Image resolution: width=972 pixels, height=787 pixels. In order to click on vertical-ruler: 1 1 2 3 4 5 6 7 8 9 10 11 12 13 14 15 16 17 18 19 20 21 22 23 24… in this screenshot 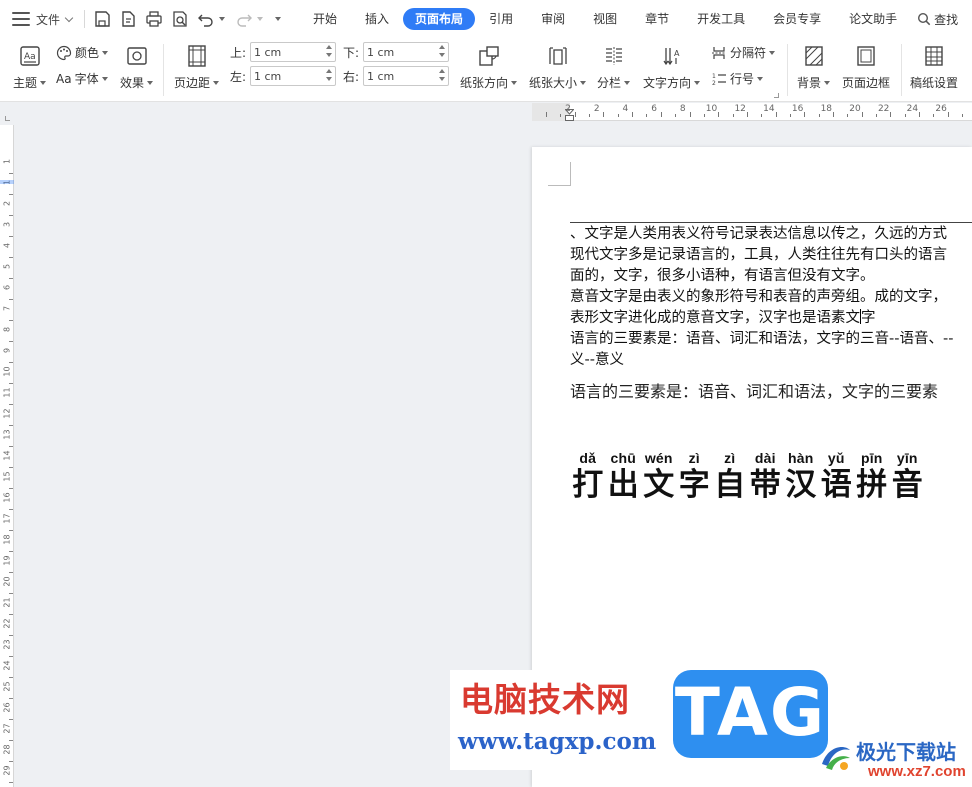, I will do `click(7, 456)`.